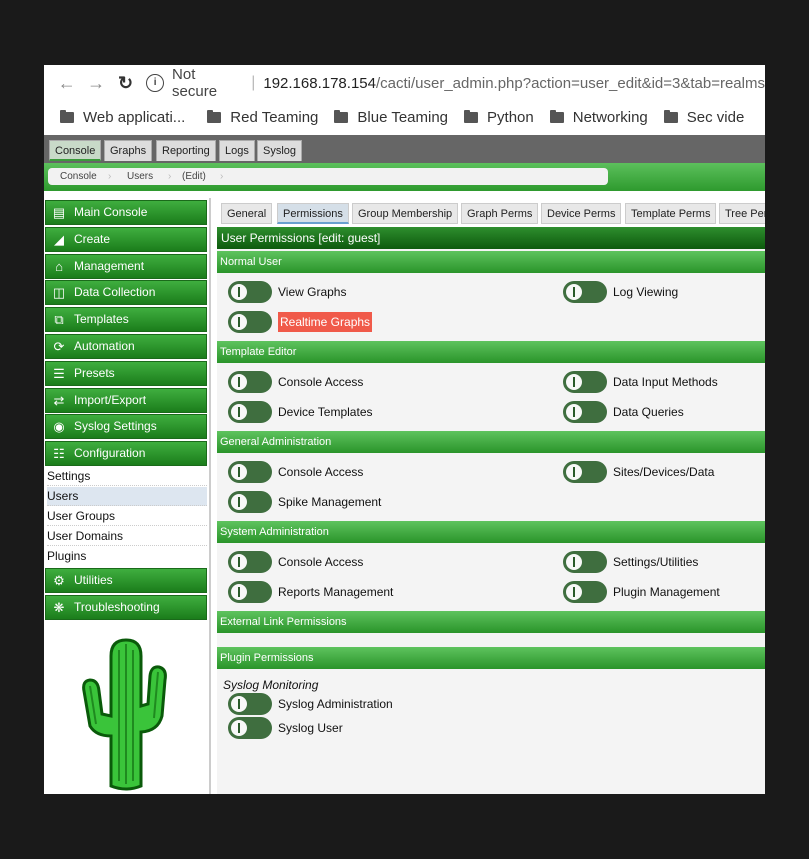  Describe the element at coordinates (128, 150) in the screenshot. I see `tab-graphs: Graphs` at that location.